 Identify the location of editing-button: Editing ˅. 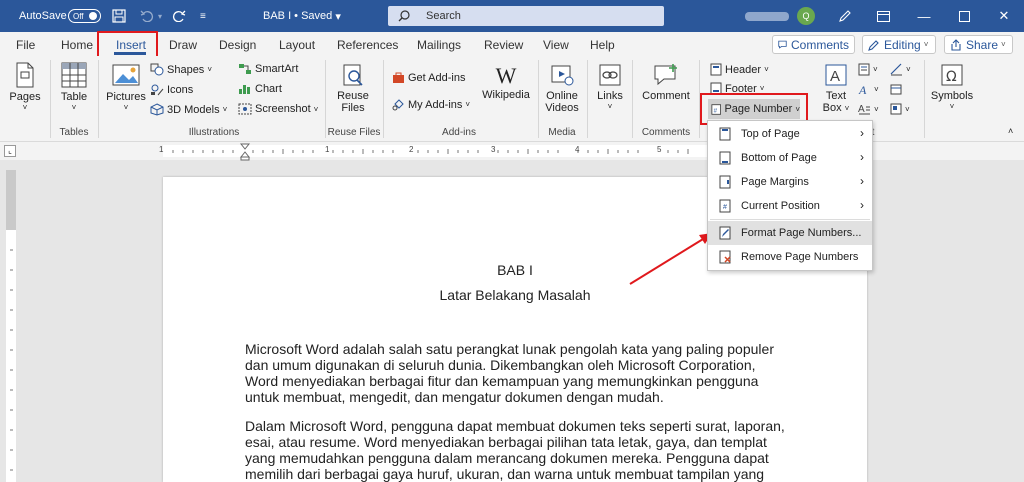
(899, 44).